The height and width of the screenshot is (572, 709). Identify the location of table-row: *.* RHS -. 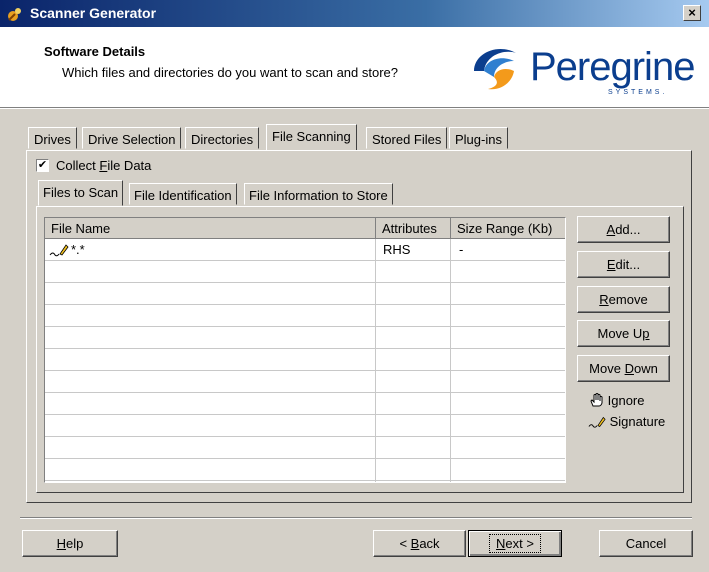
(305, 250).